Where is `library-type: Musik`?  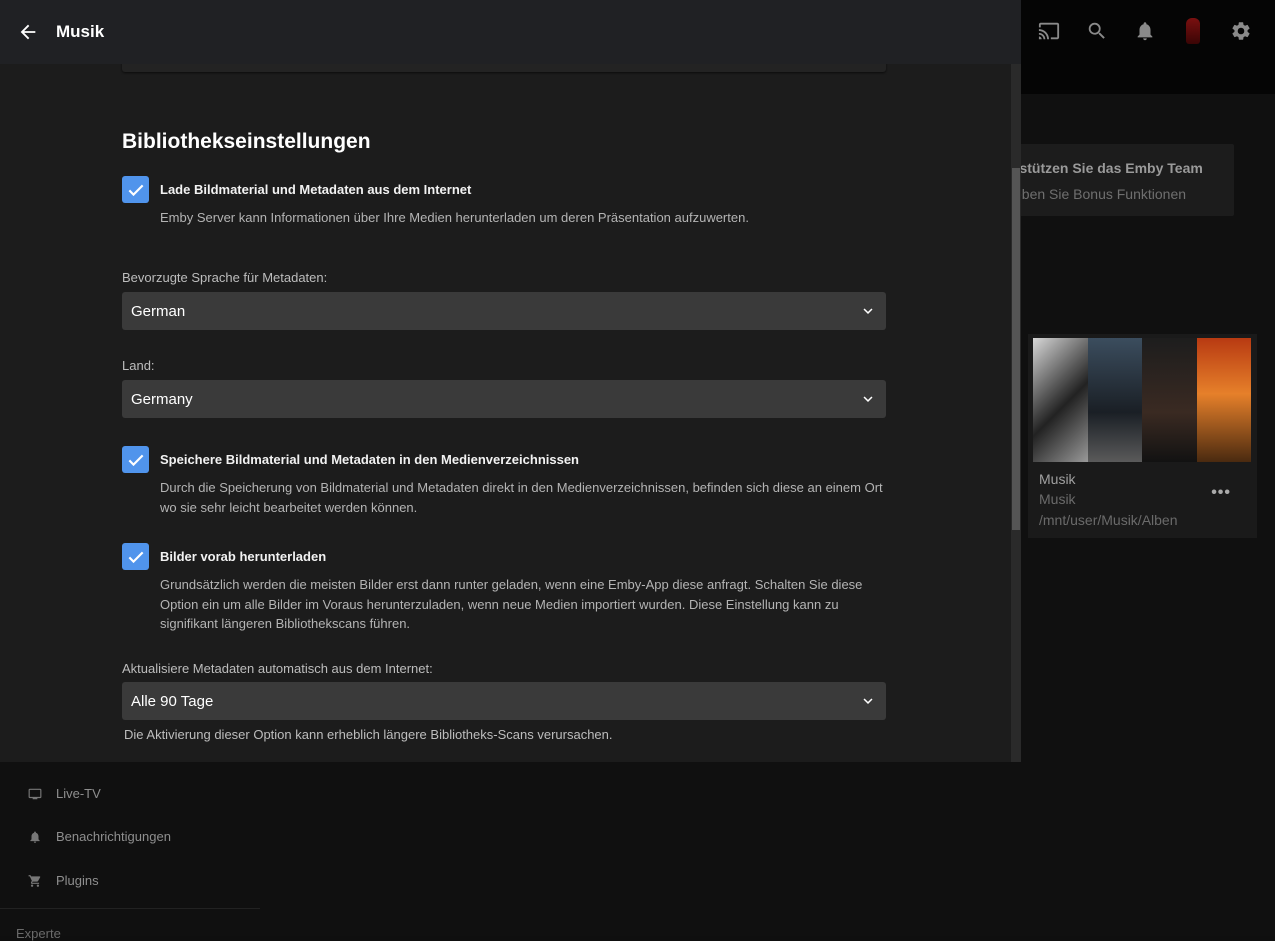 library-type: Musik is located at coordinates (1057, 499).